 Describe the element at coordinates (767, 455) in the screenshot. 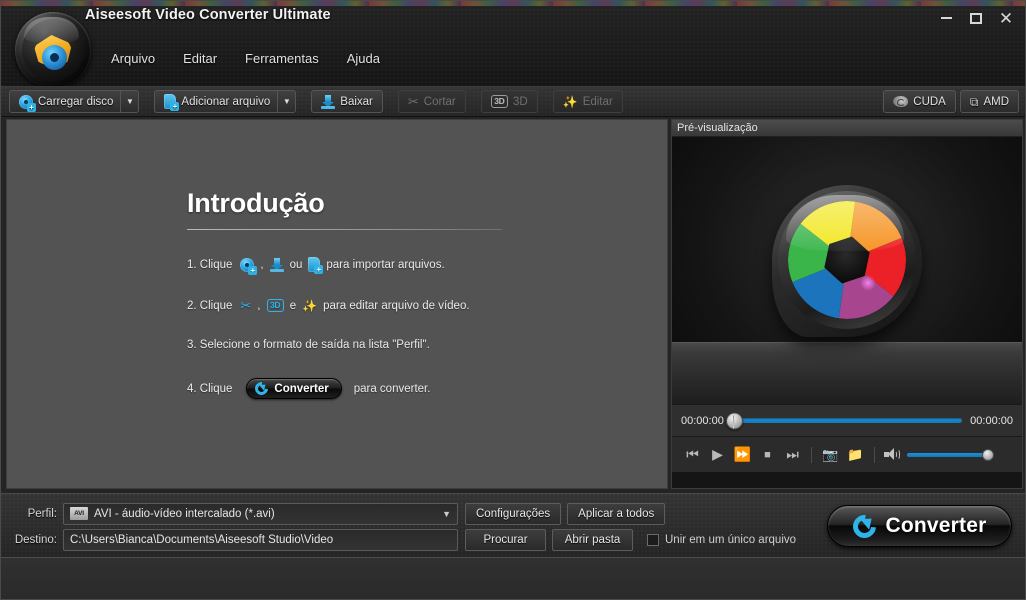

I see `stop-button: ■` at that location.